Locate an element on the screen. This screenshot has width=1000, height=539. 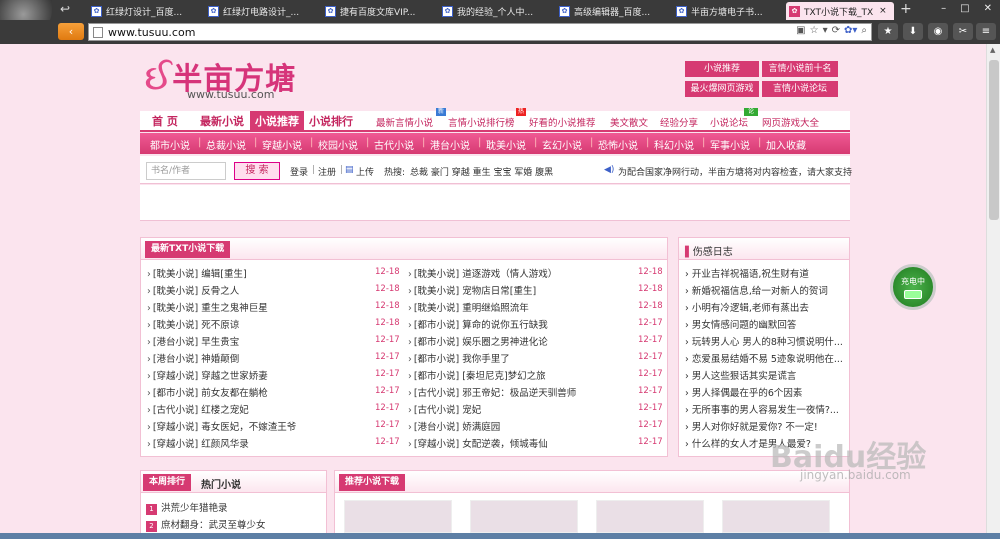
latest-item: › [耽美小说] 道逐游戏（情人游戏） 12-18 is located at coordinates (538, 273).